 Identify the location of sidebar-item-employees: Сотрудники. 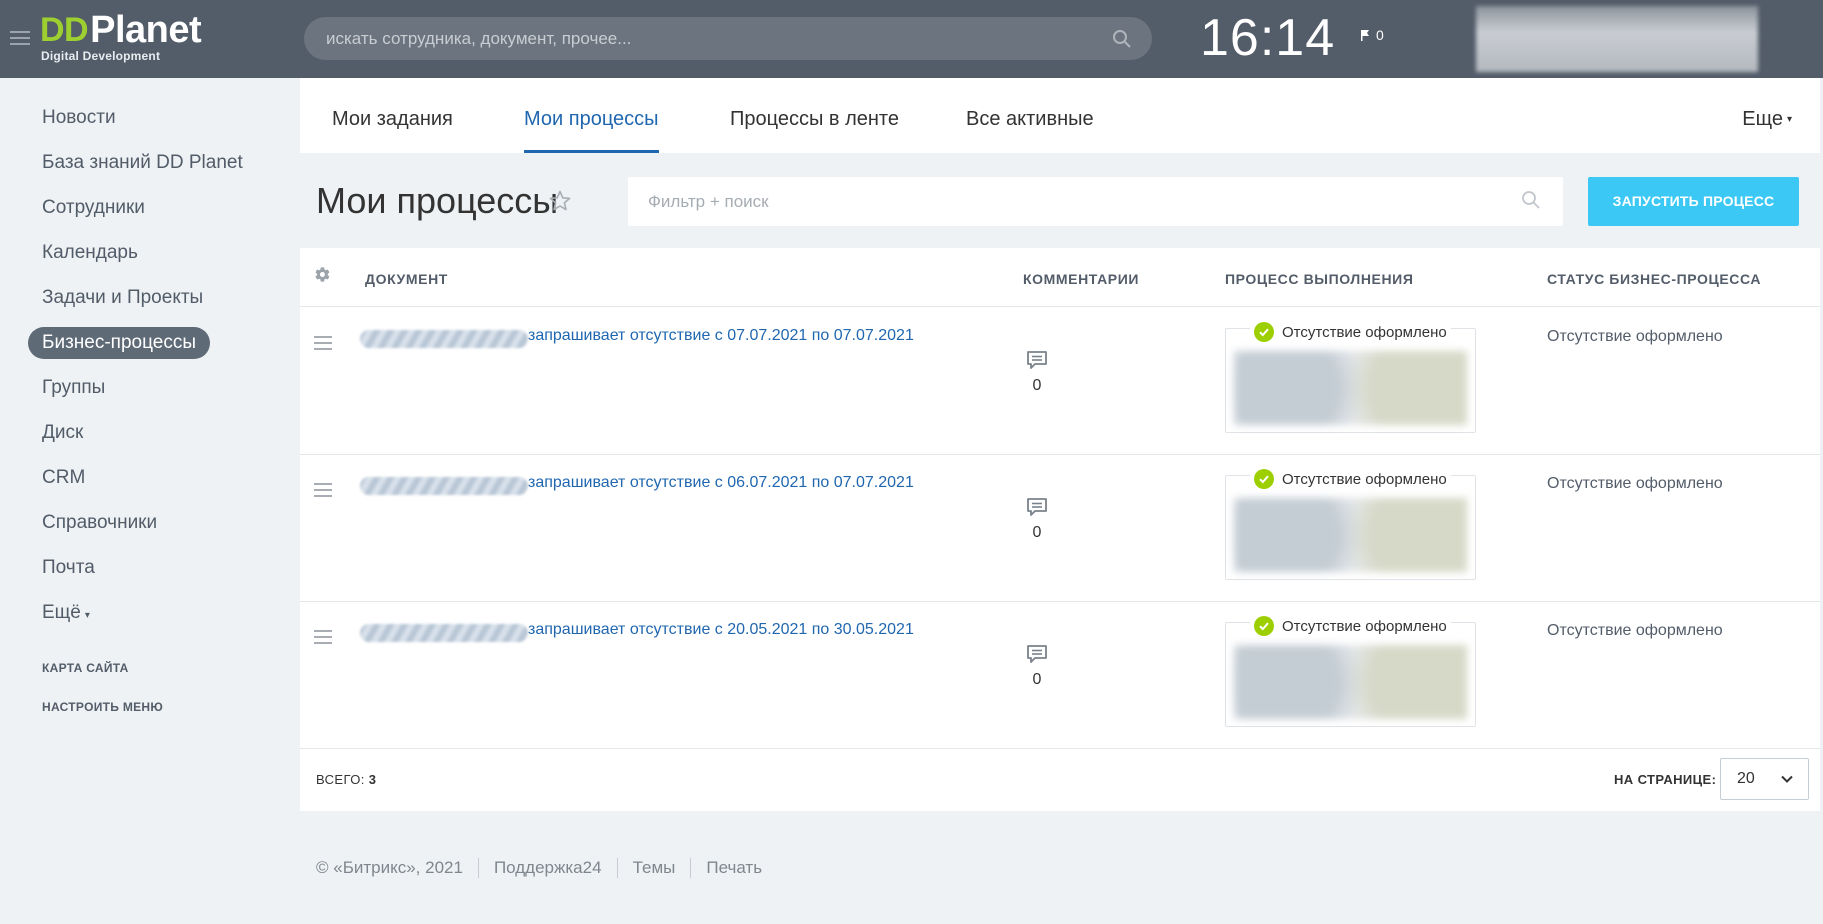
(150, 207).